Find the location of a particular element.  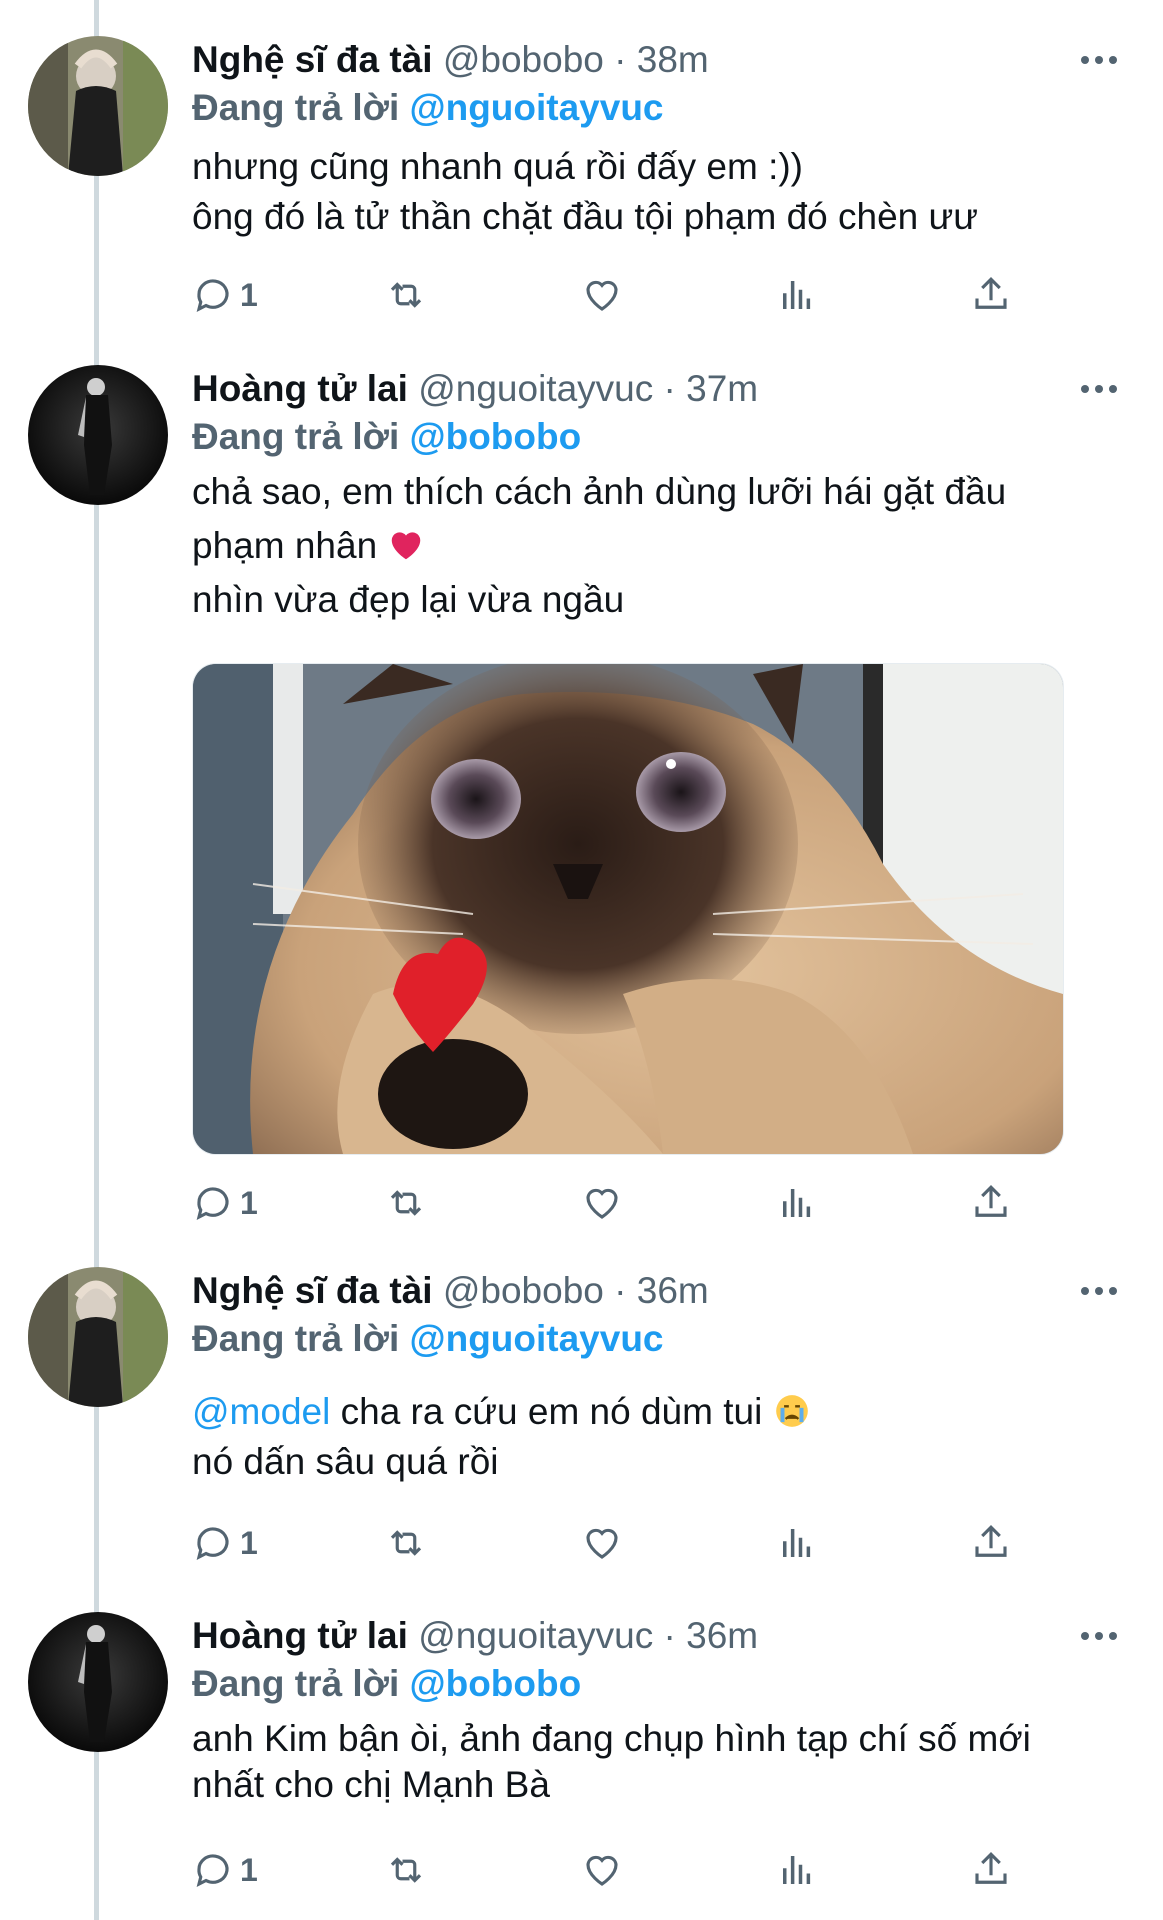

tweet-header: Nghệ sĩ đa tài @bobobo · 36m is located at coordinates (657, 1291).